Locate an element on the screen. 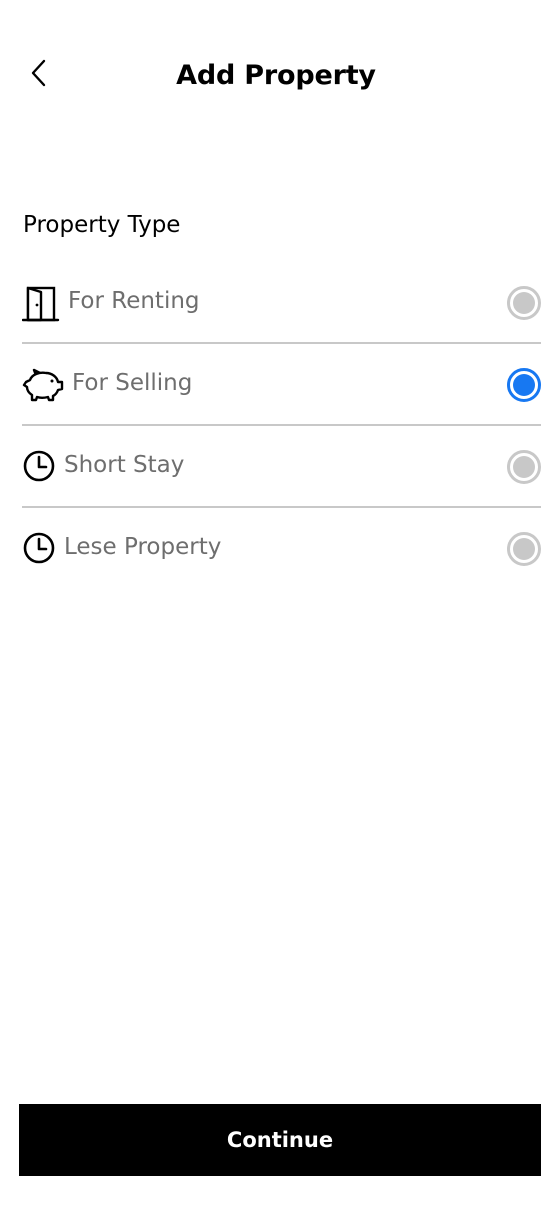 The height and width of the screenshot is (1218, 560). continue-button: Continue is located at coordinates (280, 1140).